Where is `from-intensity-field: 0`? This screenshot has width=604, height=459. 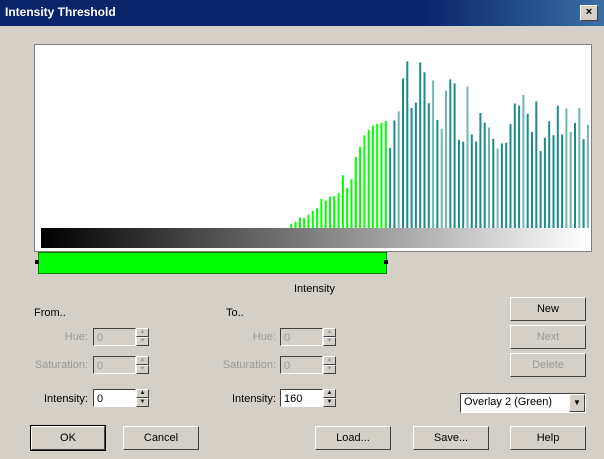 from-intensity-field: 0 is located at coordinates (114, 398).